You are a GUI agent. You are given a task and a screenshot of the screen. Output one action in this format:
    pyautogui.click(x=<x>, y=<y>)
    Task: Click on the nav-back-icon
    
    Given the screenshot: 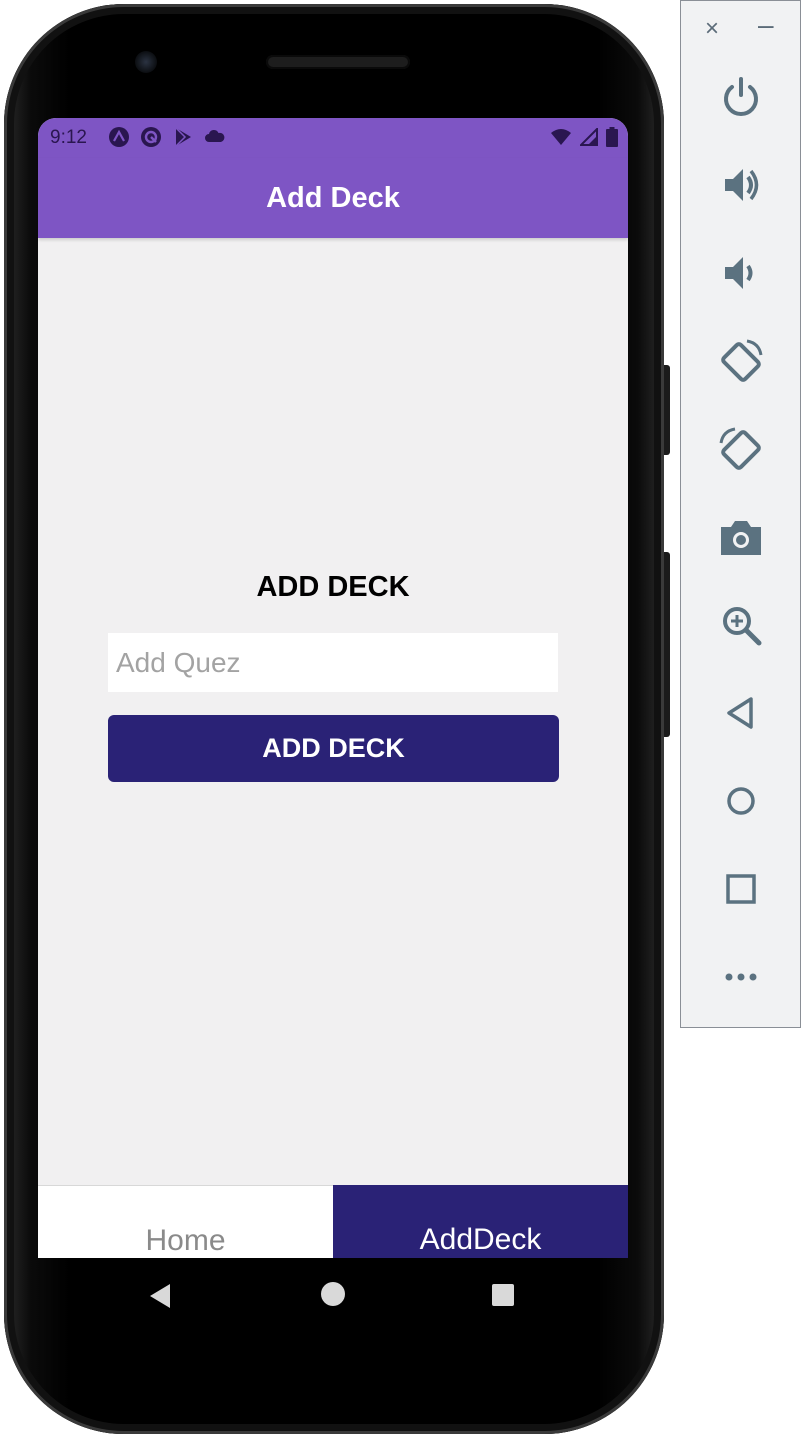 What is the action you would take?
    pyautogui.click(x=160, y=1298)
    